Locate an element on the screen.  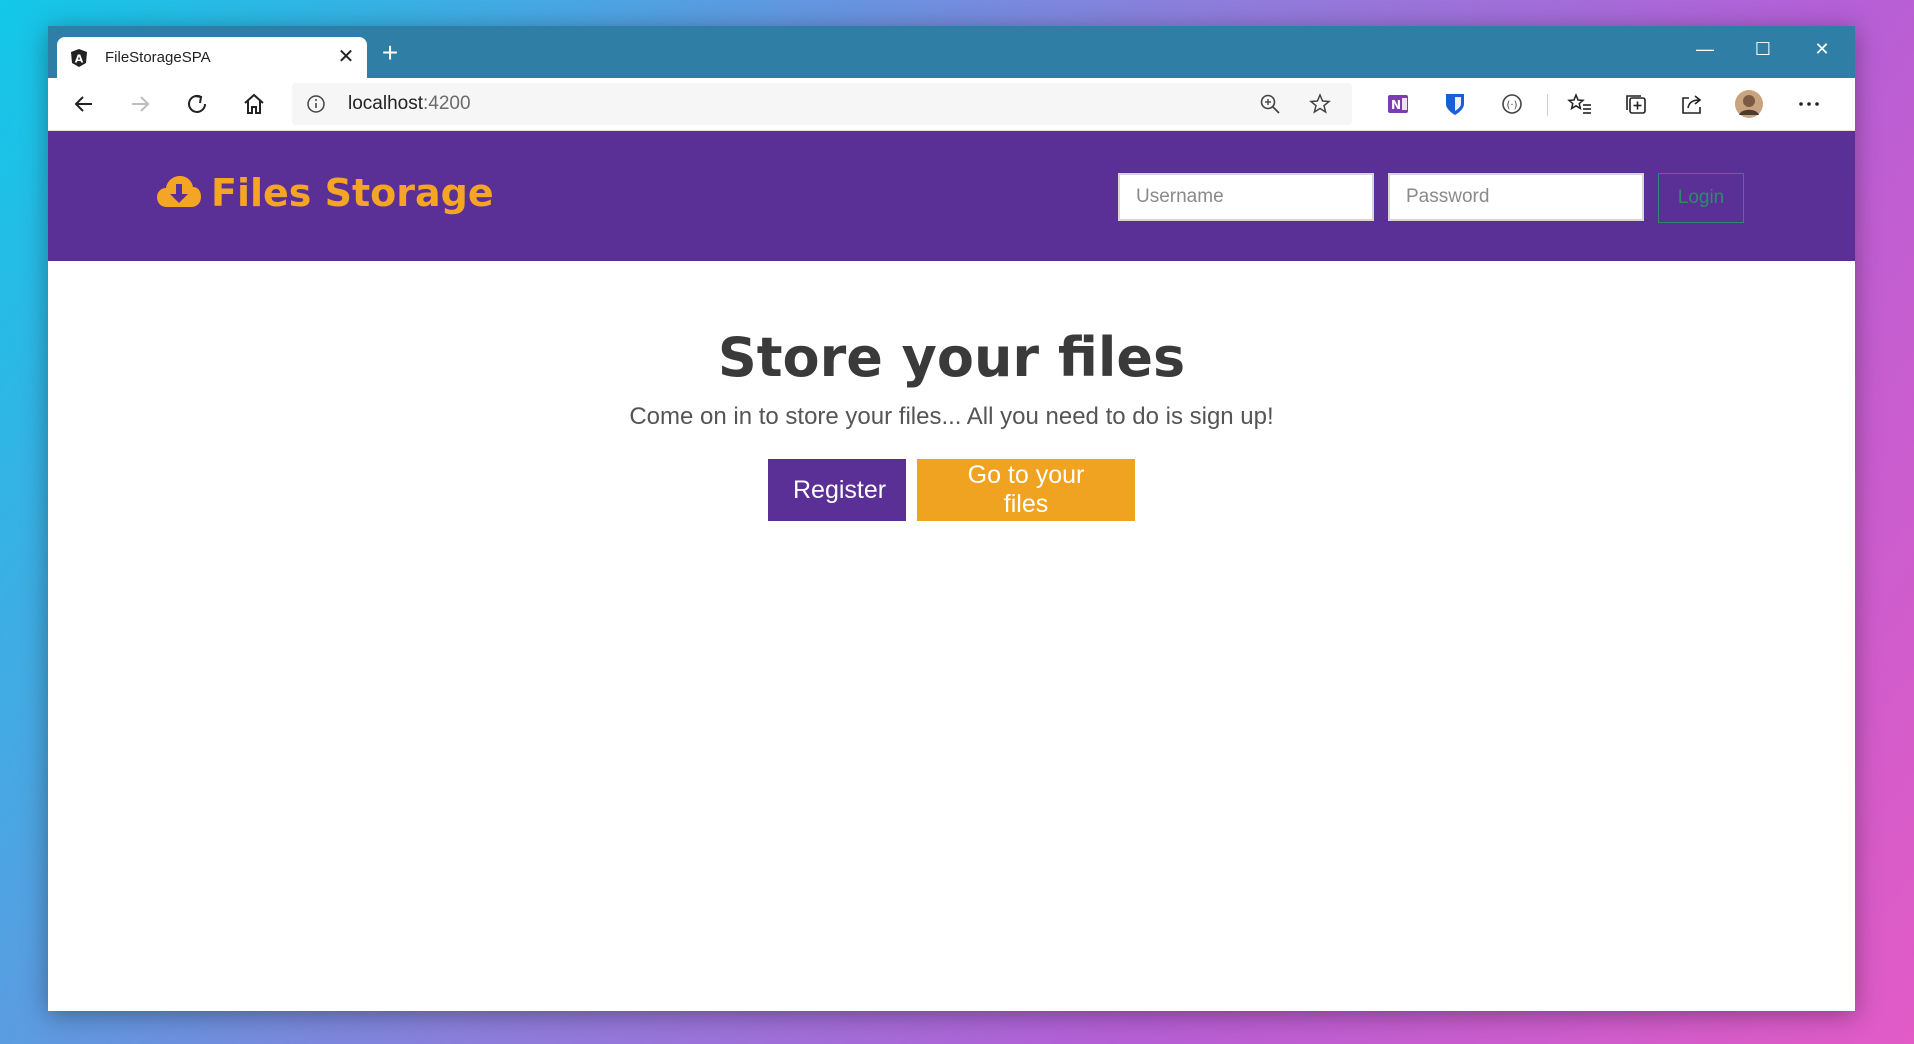
close-window-button: ✕ is located at coordinates (1822, 49).